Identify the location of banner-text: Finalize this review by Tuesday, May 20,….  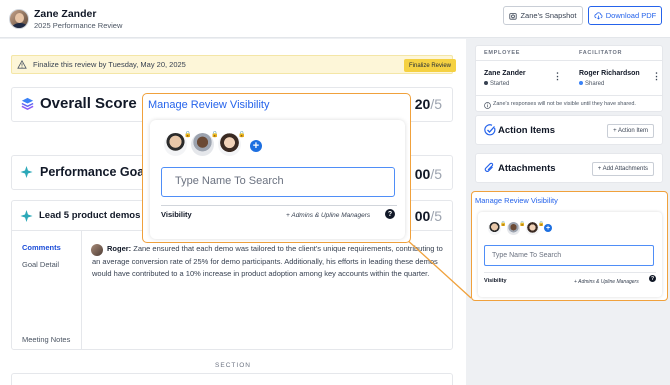
(109, 64).